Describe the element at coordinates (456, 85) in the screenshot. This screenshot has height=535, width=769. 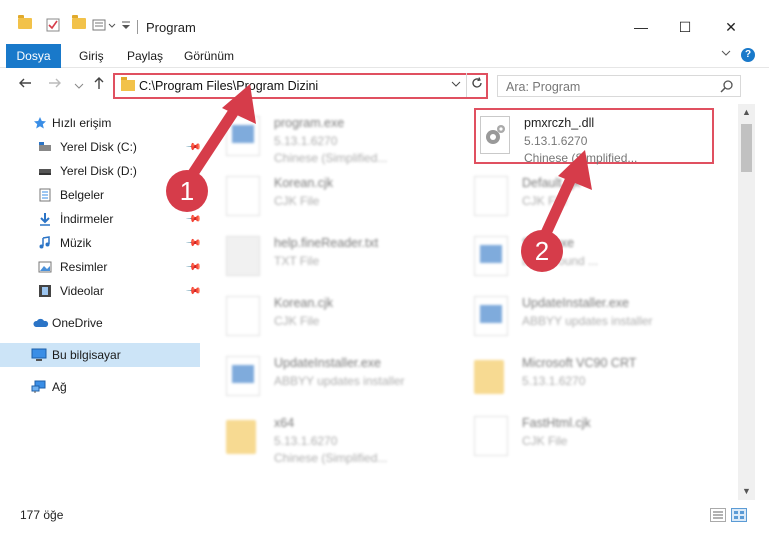
I see `chevron-down-icon` at that location.